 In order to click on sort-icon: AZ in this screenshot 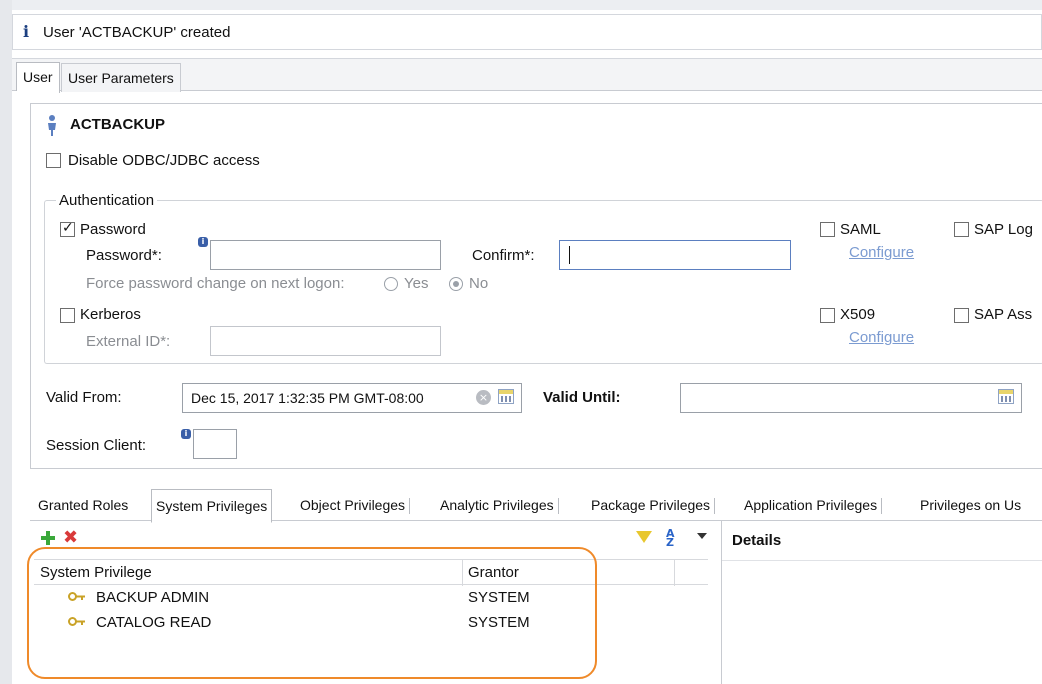, I will do `click(670, 538)`.